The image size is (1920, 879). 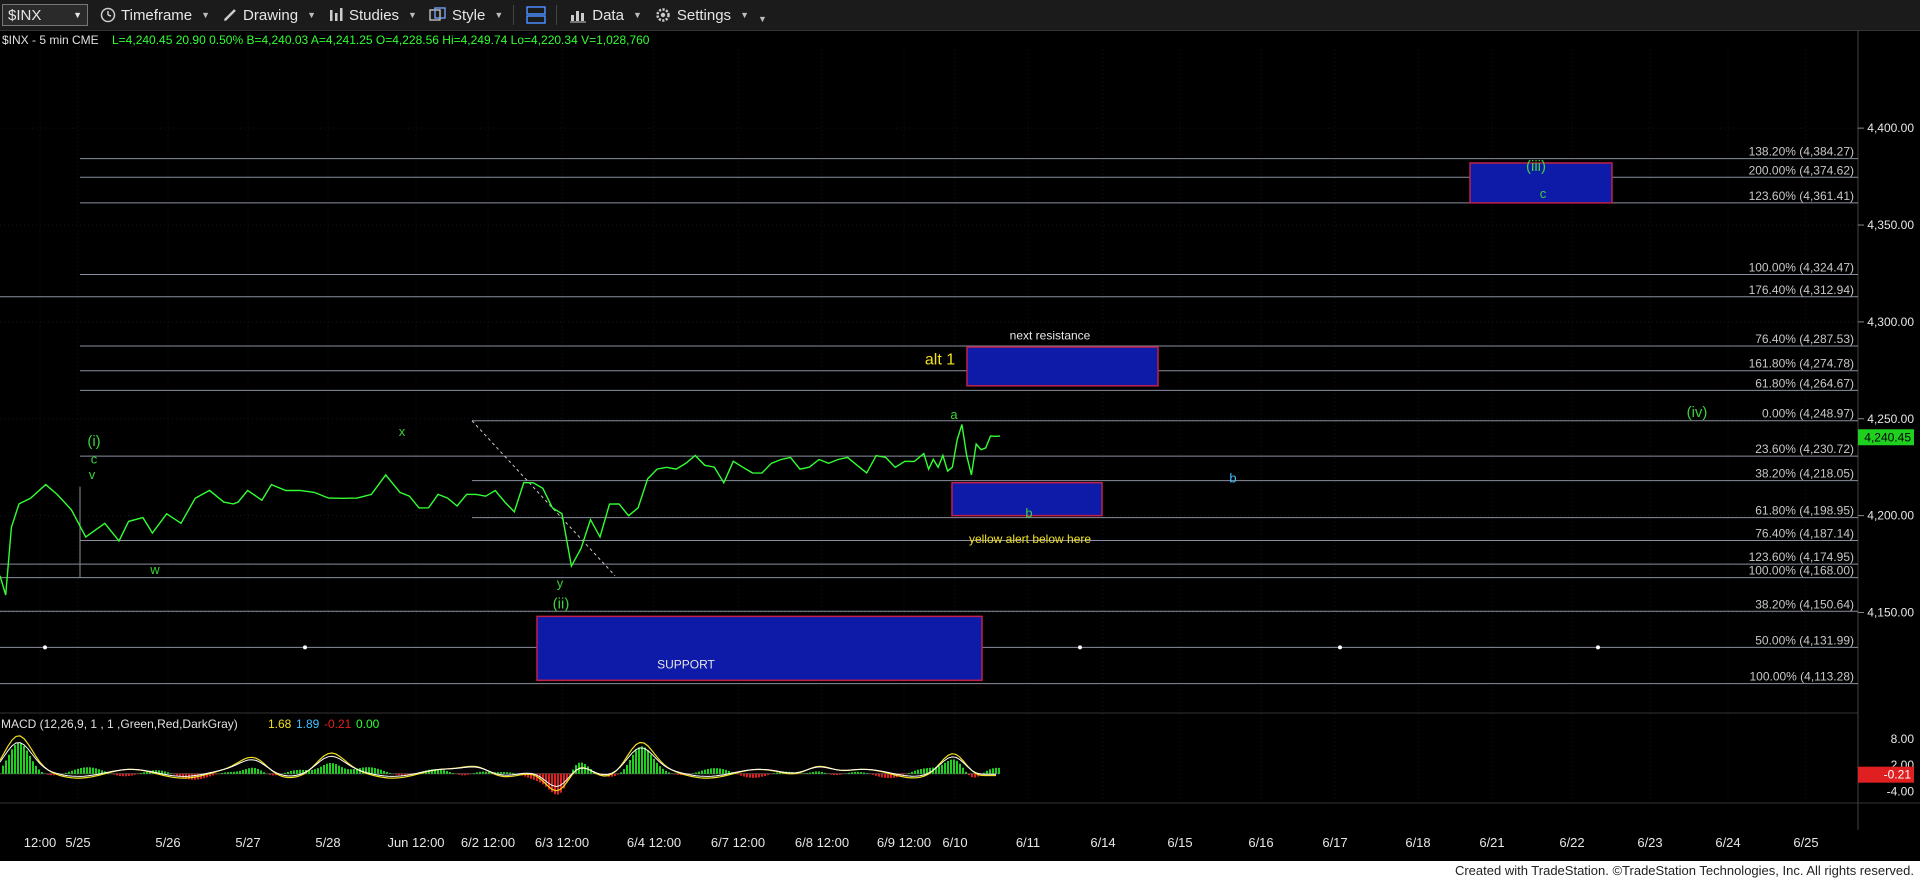 I want to click on style-menu: Style ▼, so click(x=466, y=15).